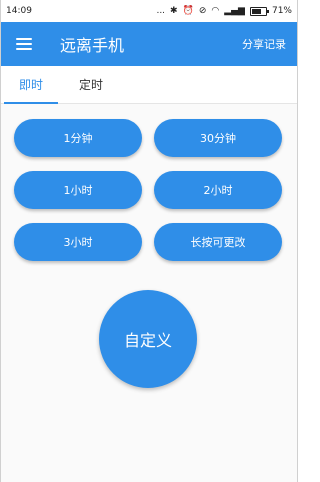 The width and height of the screenshot is (320, 482). I want to click on wifi-icon: ◠, so click(215, 10).